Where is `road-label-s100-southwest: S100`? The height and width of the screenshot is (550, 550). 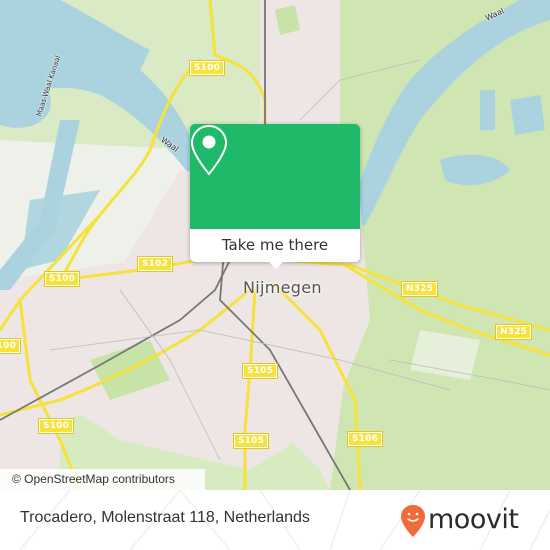
road-label-s100-southwest: S100 is located at coordinates (56, 426).